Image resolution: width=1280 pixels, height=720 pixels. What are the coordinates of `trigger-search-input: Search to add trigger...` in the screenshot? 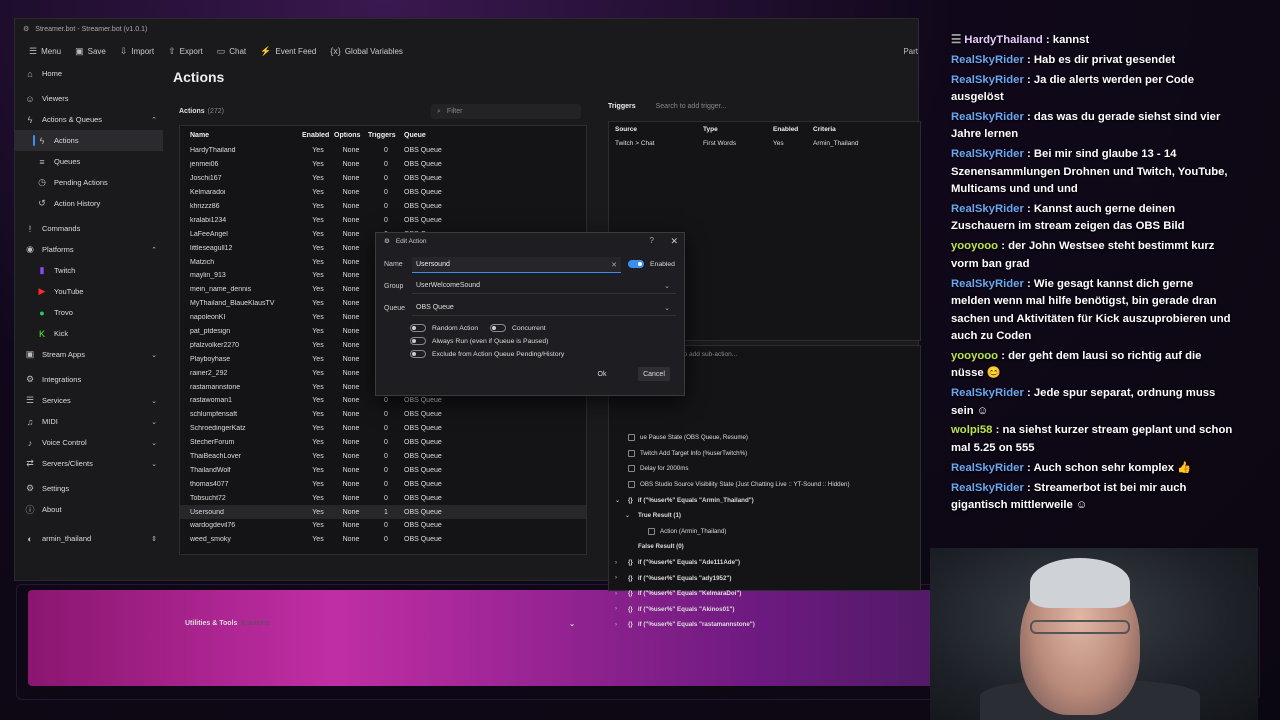 It's located at (691, 106).